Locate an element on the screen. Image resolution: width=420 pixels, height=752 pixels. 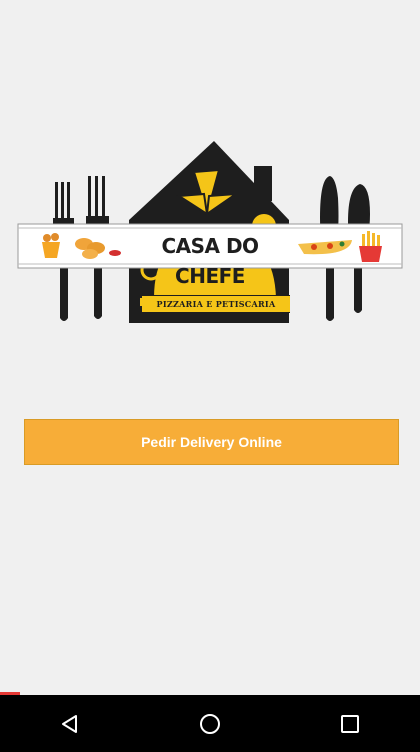
order-delivery-online-button: Pedir Delivery Online is located at coordinates (211, 442).